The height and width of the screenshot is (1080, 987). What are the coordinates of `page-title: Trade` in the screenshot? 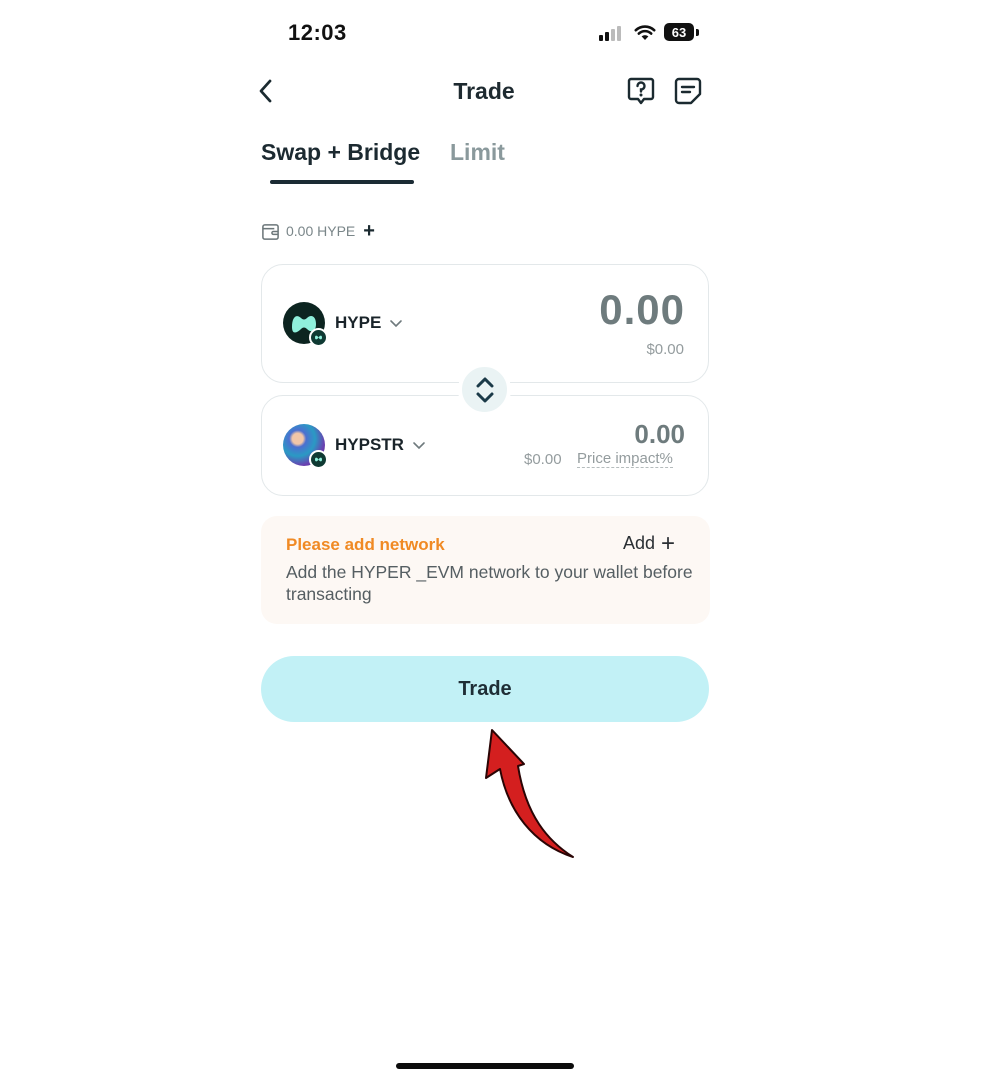 It's located at (484, 91).